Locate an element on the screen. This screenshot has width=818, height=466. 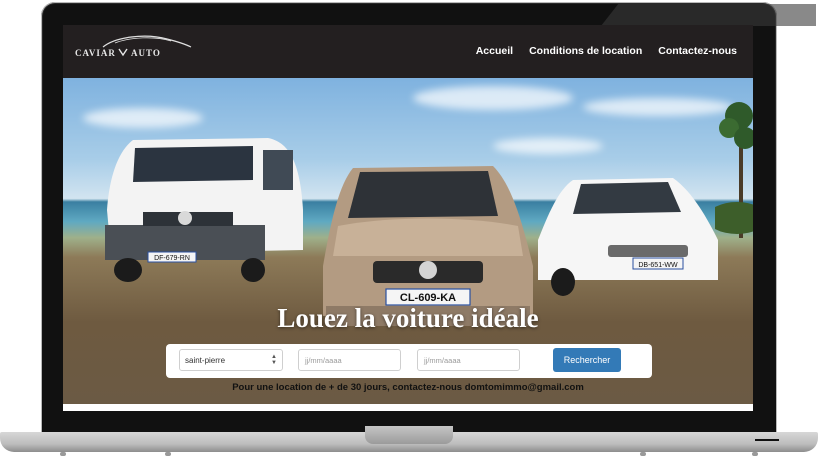
van-plate: DF-679-RN is located at coordinates (172, 258).